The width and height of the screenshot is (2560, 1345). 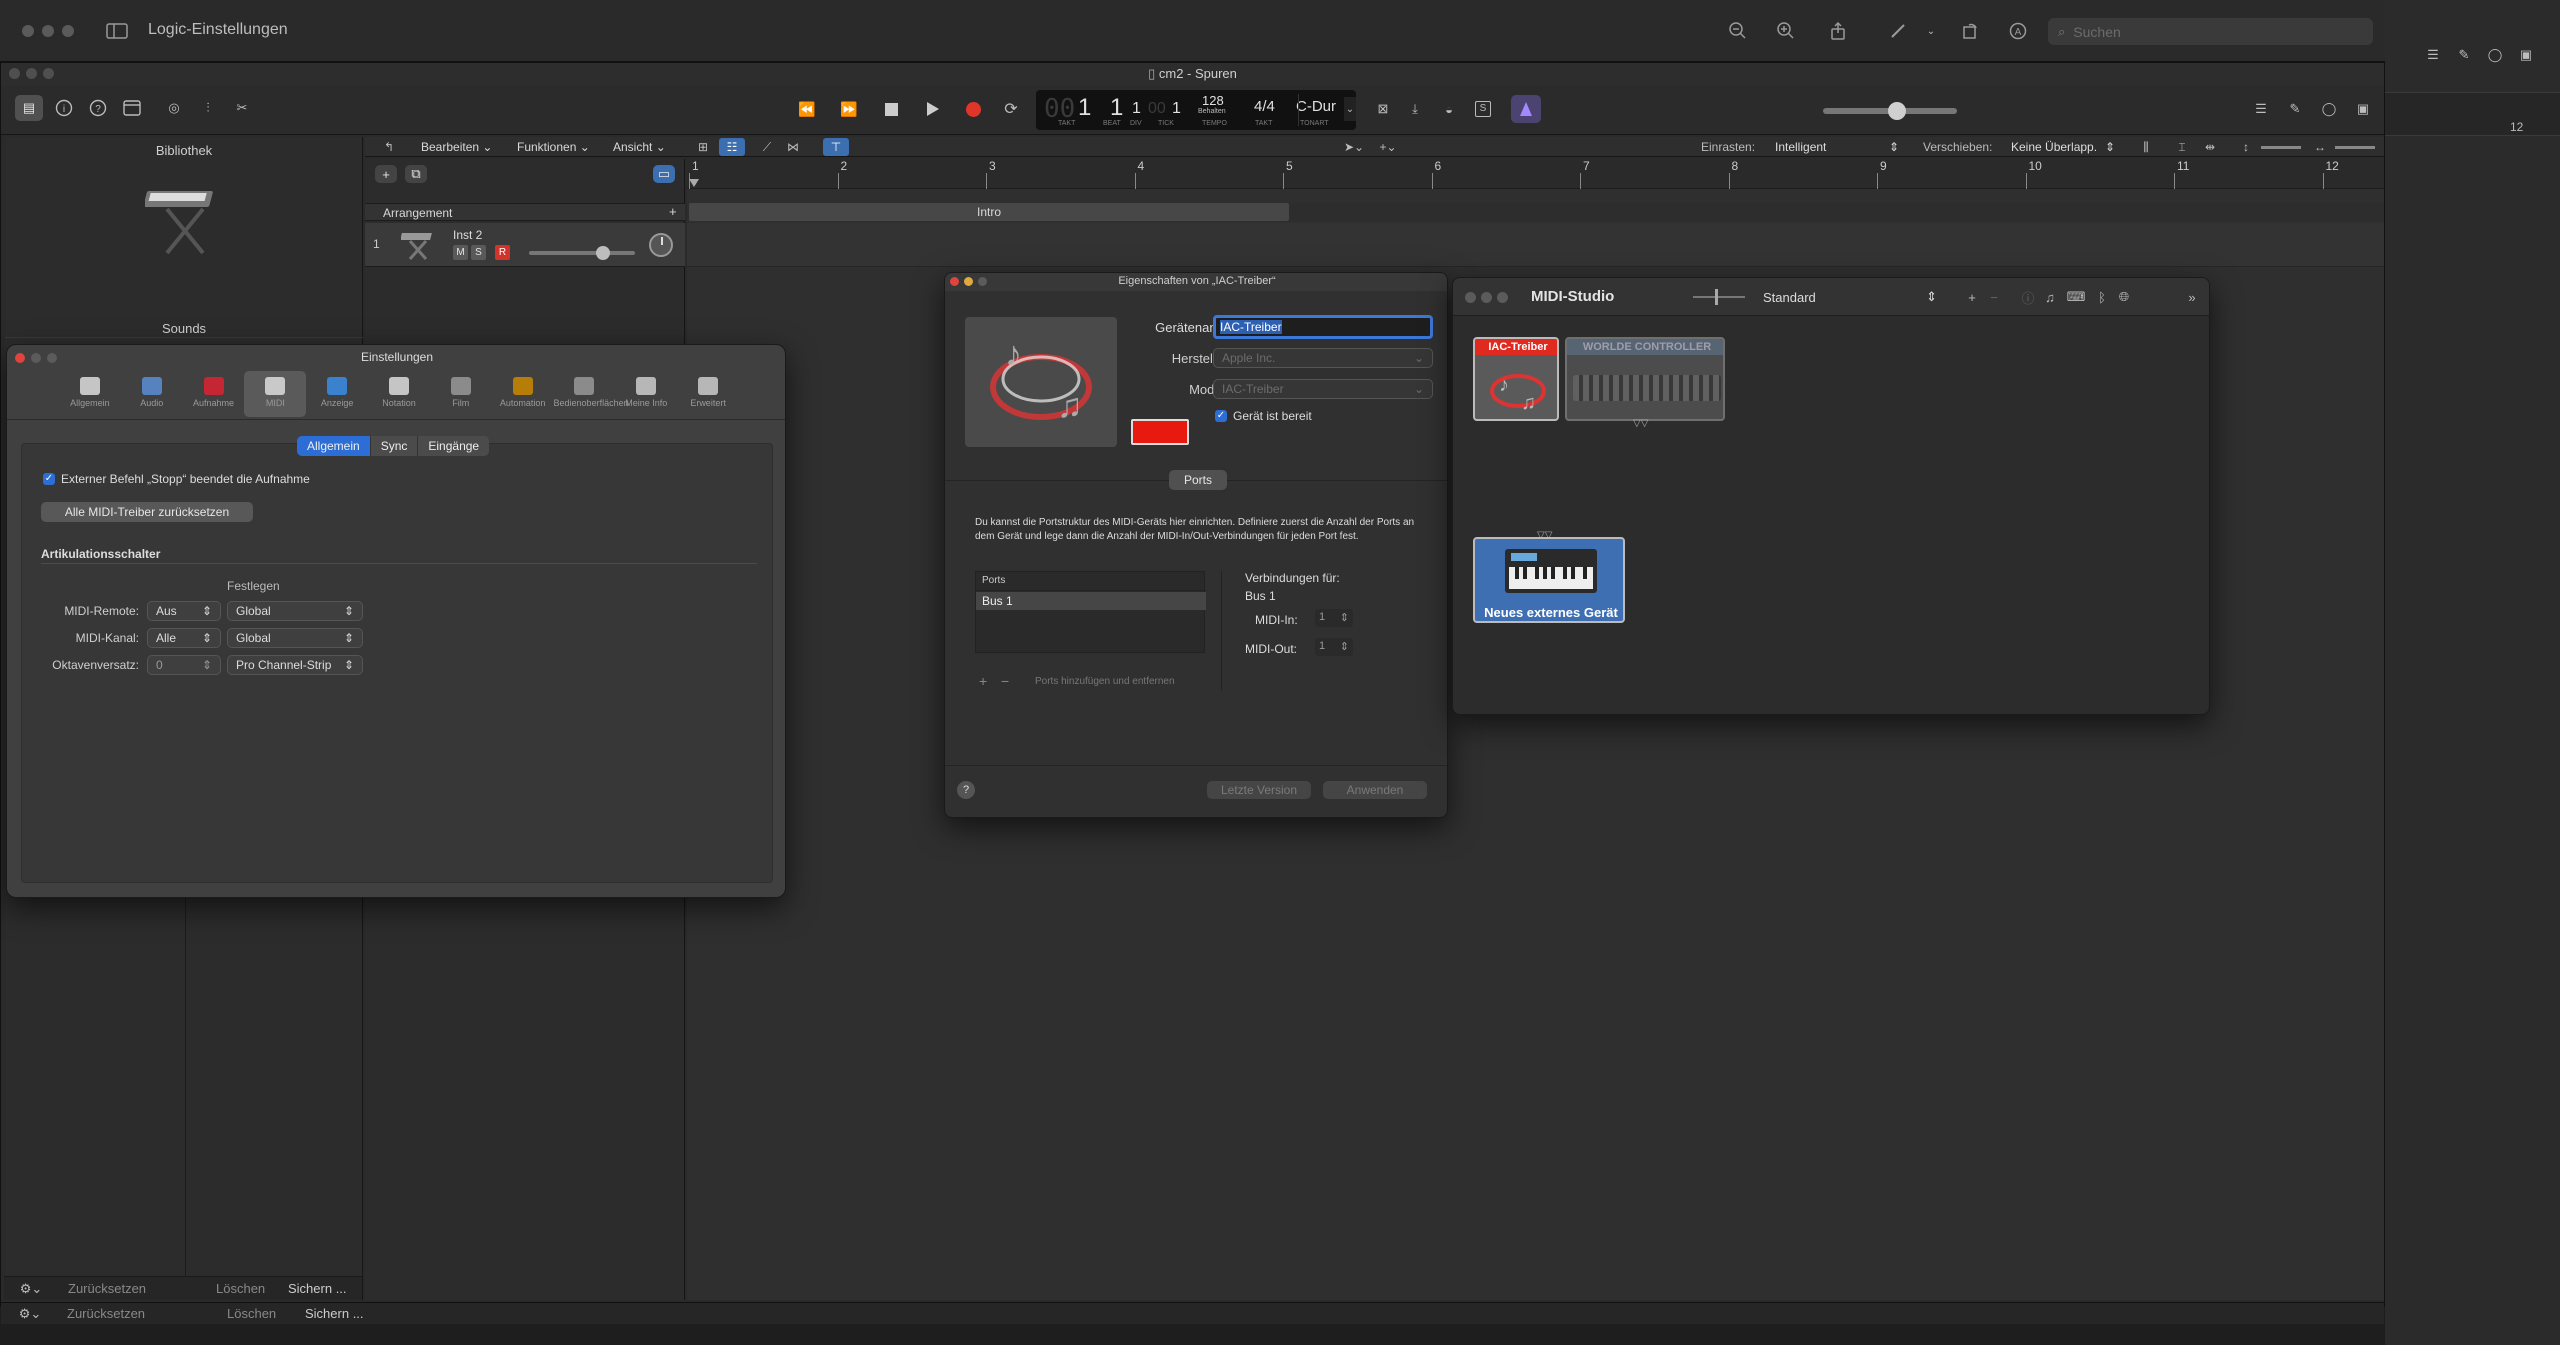 What do you see at coordinates (2063, 147) in the screenshot?
I see `move-select: Keine Überlapp. ⇕` at bounding box center [2063, 147].